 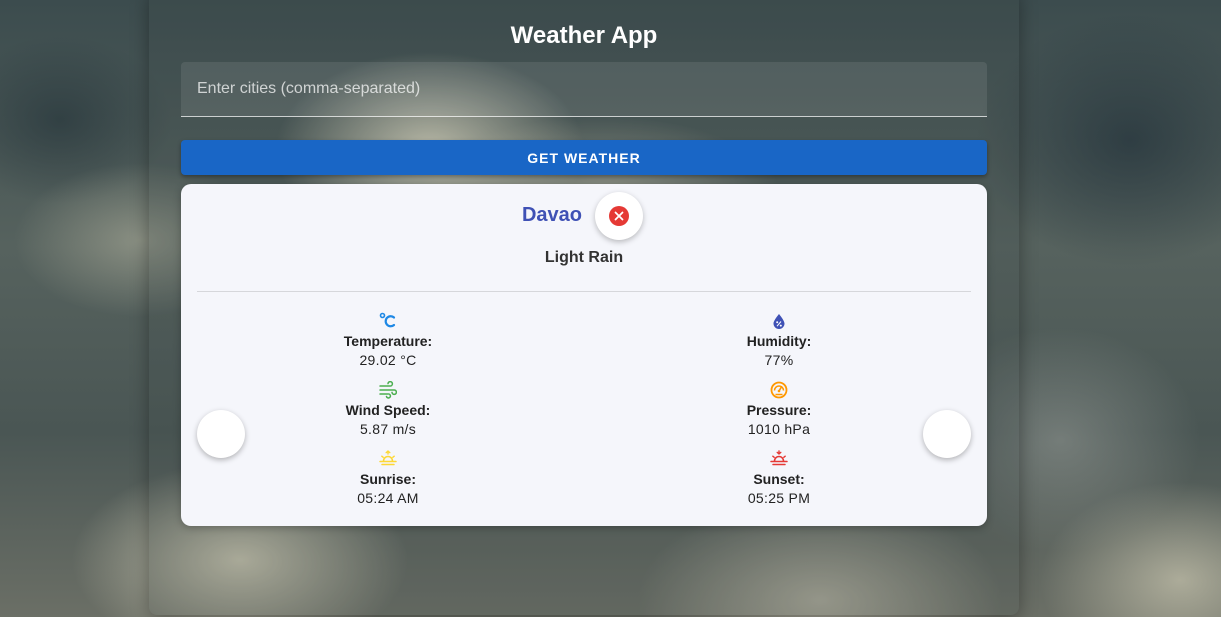 I want to click on temperature-stat: Temperature: 29.02 °C, so click(x=388, y=341).